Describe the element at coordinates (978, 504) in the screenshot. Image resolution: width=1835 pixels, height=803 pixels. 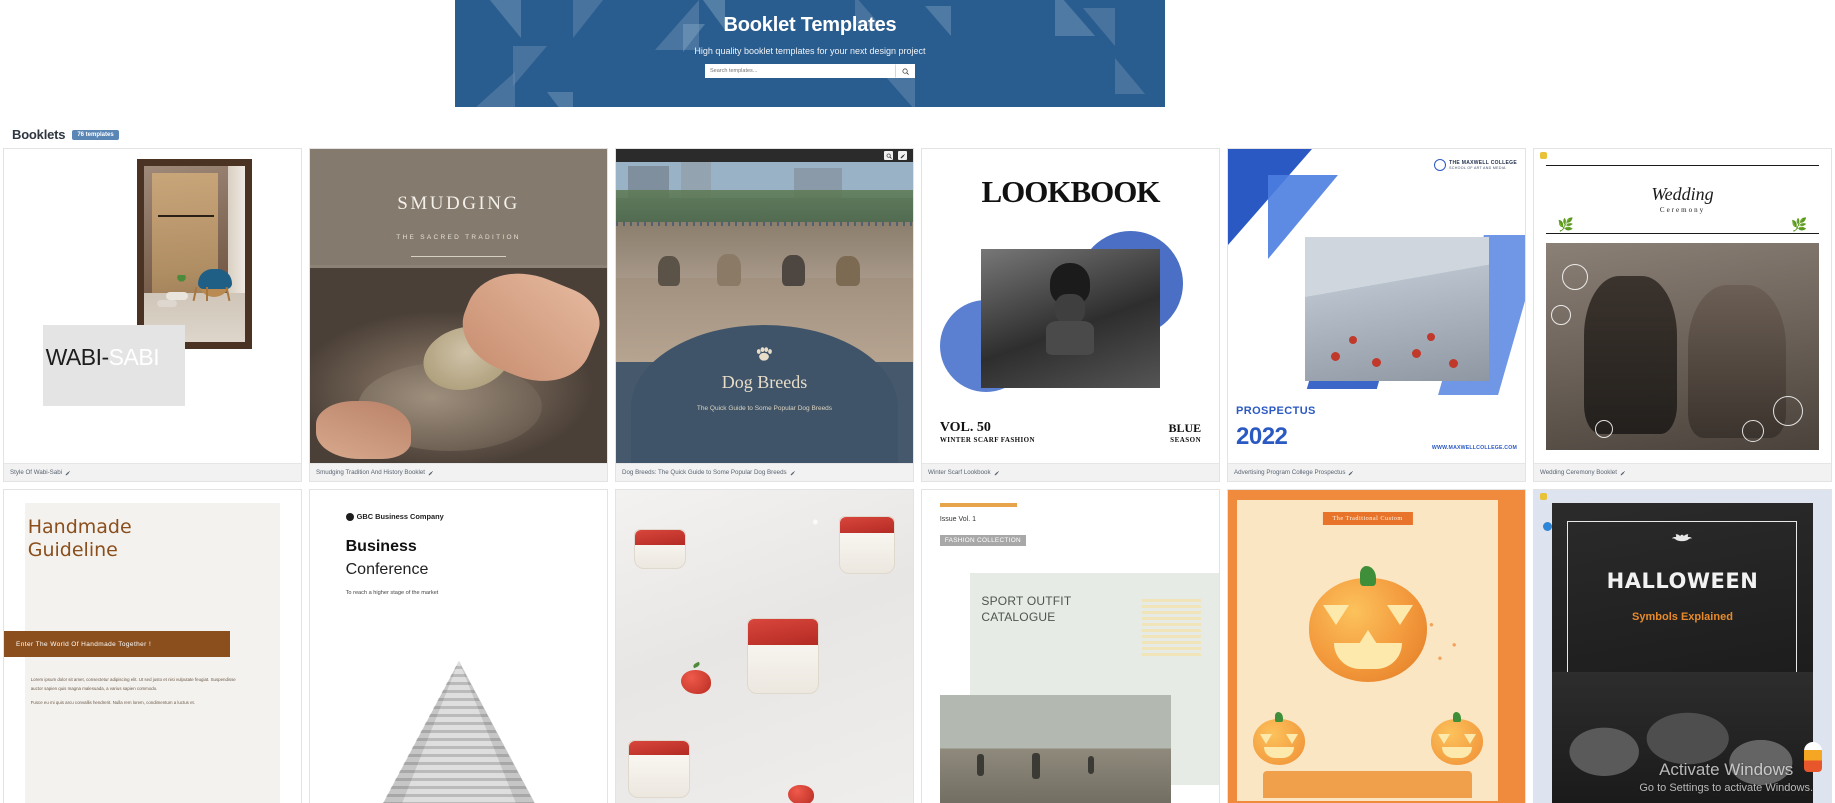
I see `accent-rule` at that location.